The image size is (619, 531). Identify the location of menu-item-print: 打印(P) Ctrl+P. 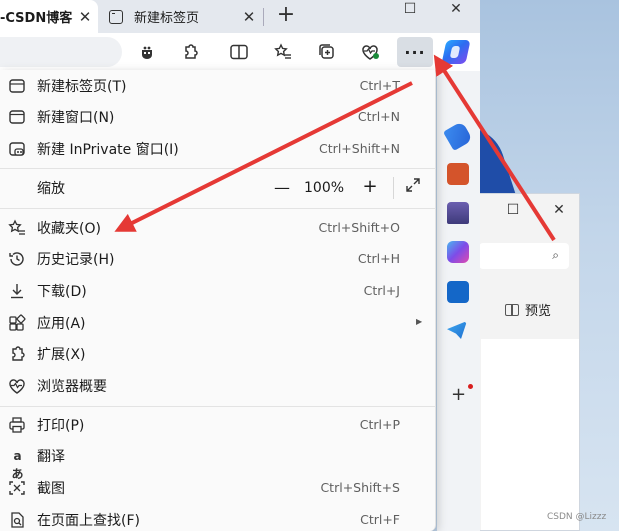
(218, 424).